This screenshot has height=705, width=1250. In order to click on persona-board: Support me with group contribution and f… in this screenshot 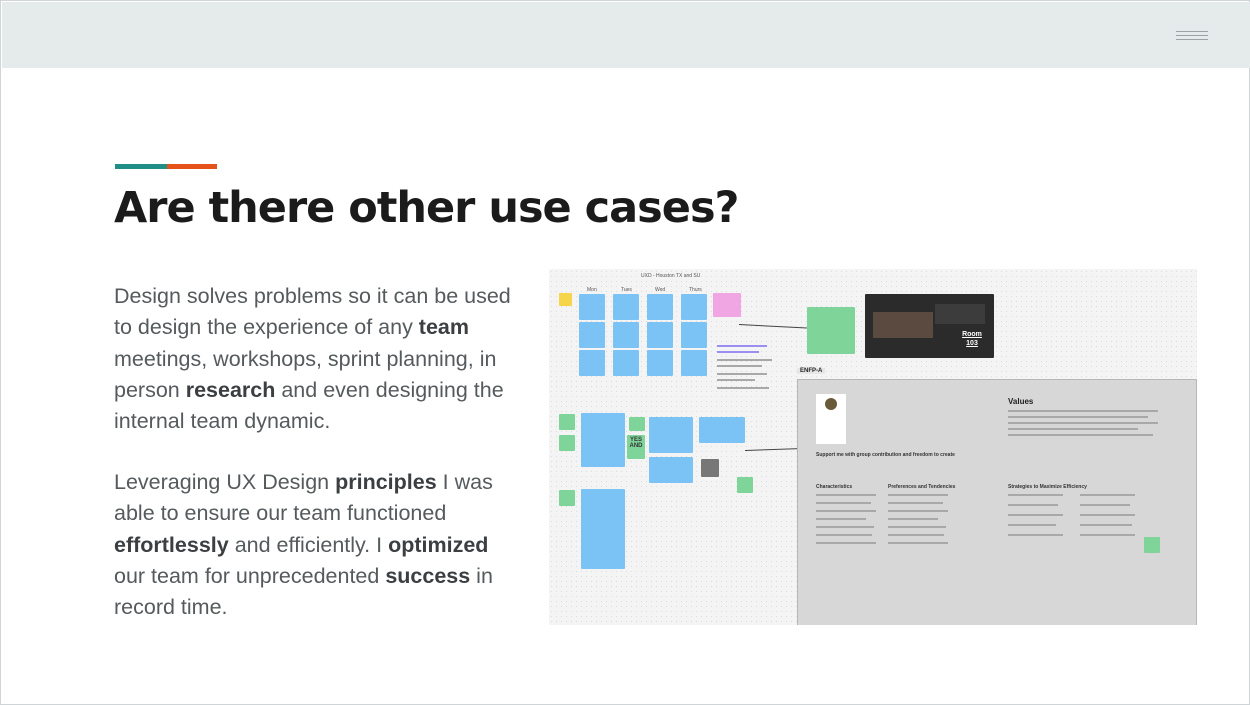, I will do `click(997, 502)`.